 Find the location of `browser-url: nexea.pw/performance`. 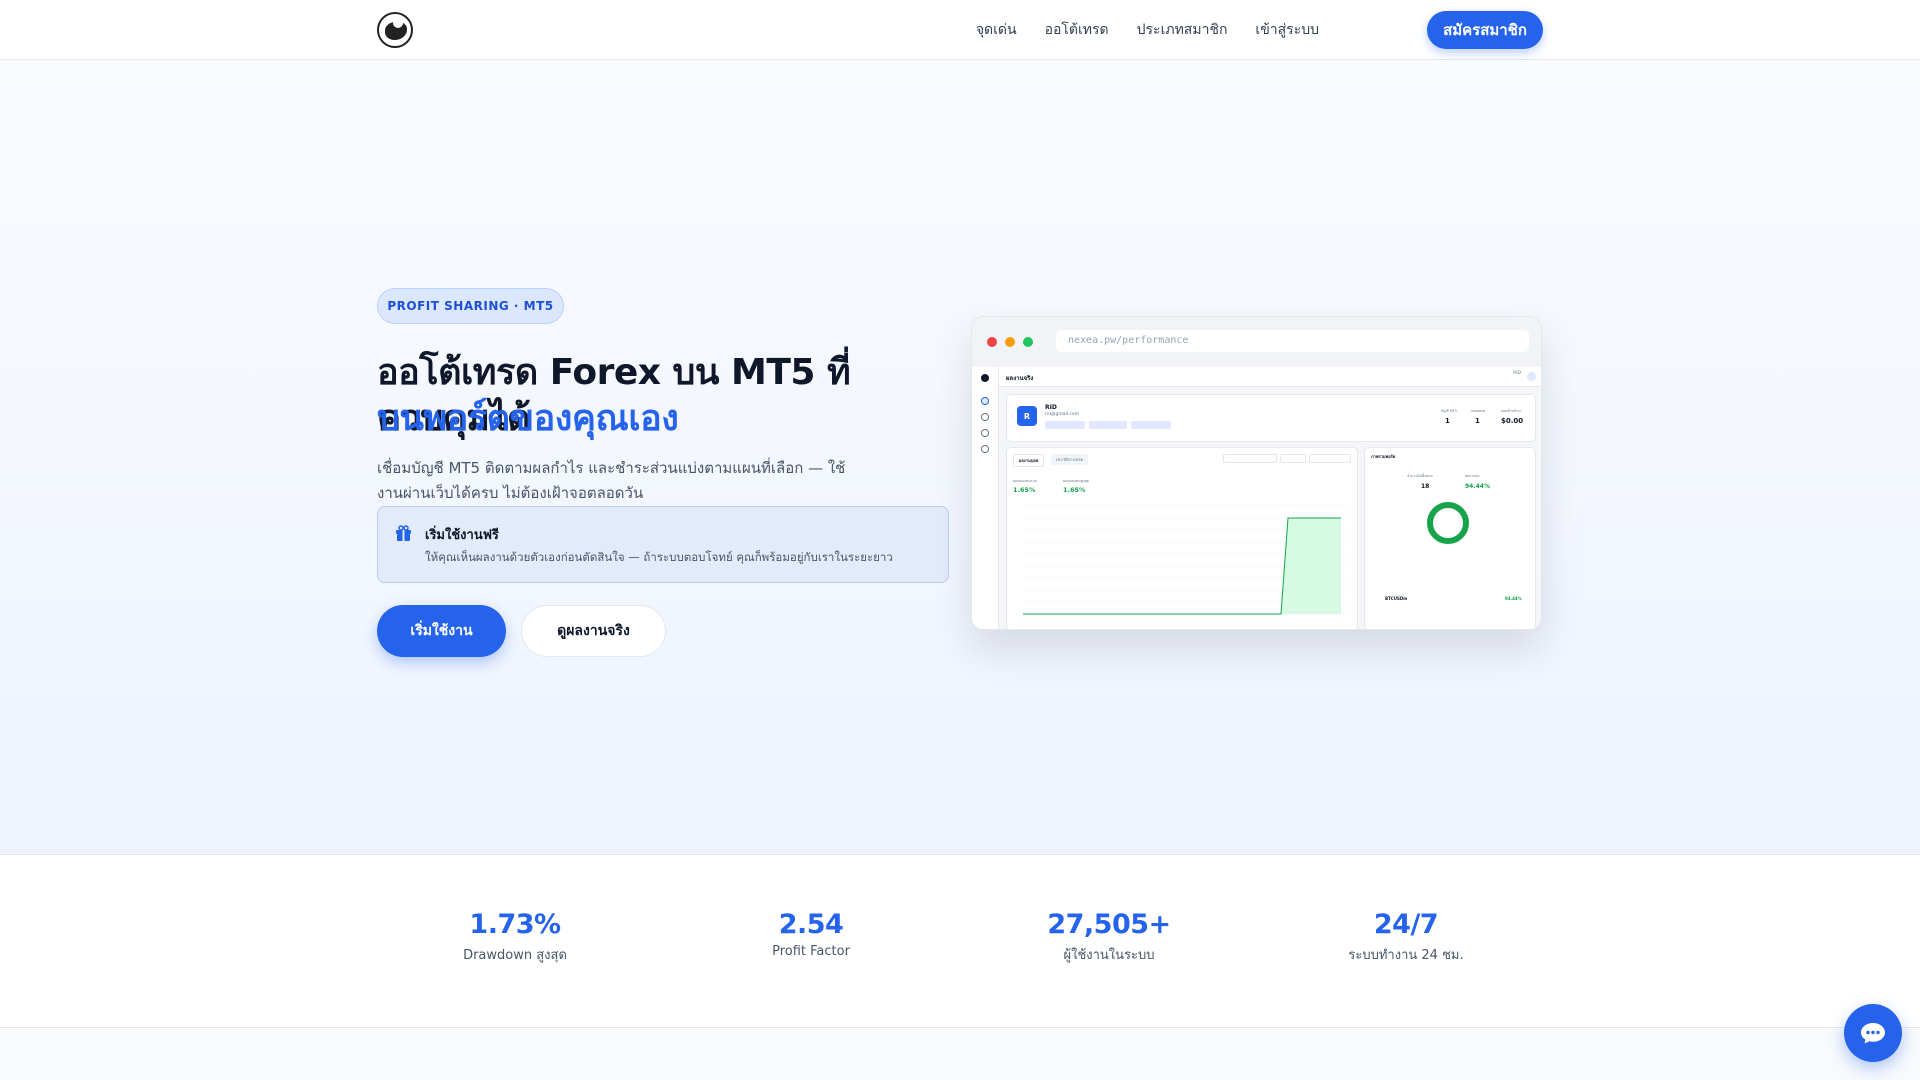

browser-url: nexea.pw/performance is located at coordinates (1292, 341).